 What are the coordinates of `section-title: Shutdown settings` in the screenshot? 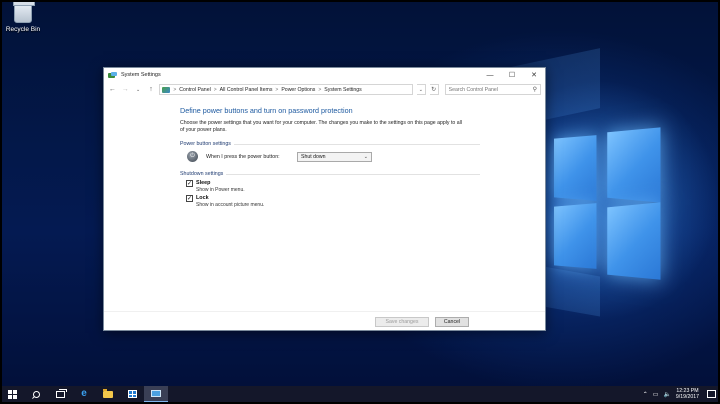 It's located at (201, 174).